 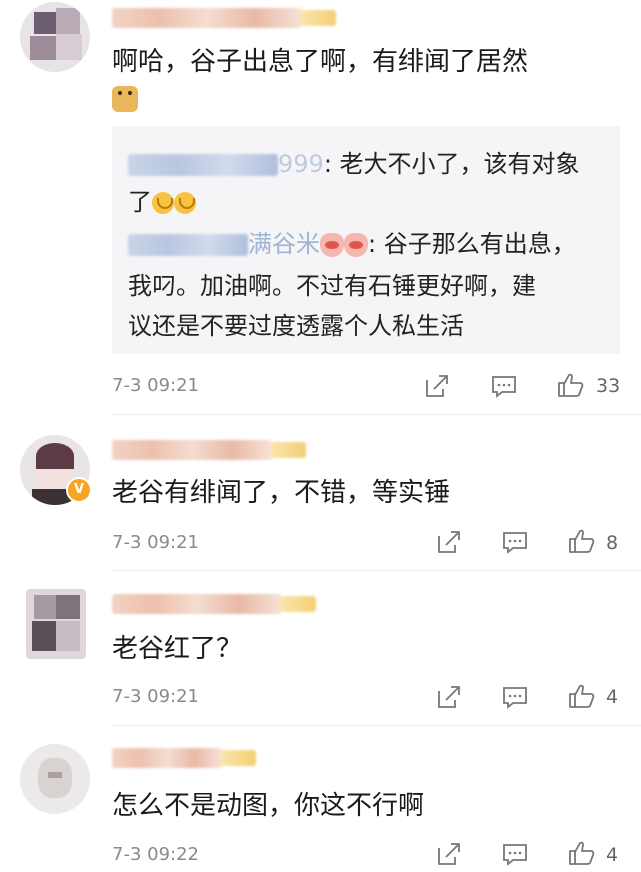 What do you see at coordinates (301, 164) in the screenshot?
I see `reply-username-tail: 999` at bounding box center [301, 164].